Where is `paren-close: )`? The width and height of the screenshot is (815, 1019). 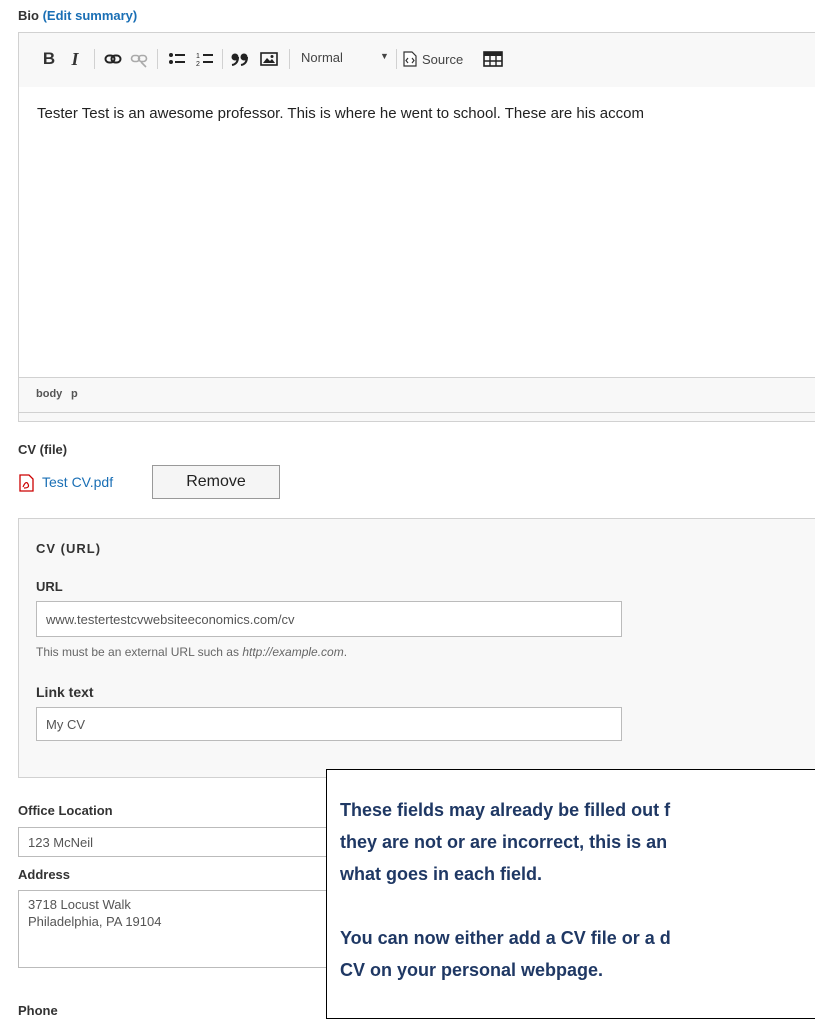
paren-close: ) is located at coordinates (135, 15).